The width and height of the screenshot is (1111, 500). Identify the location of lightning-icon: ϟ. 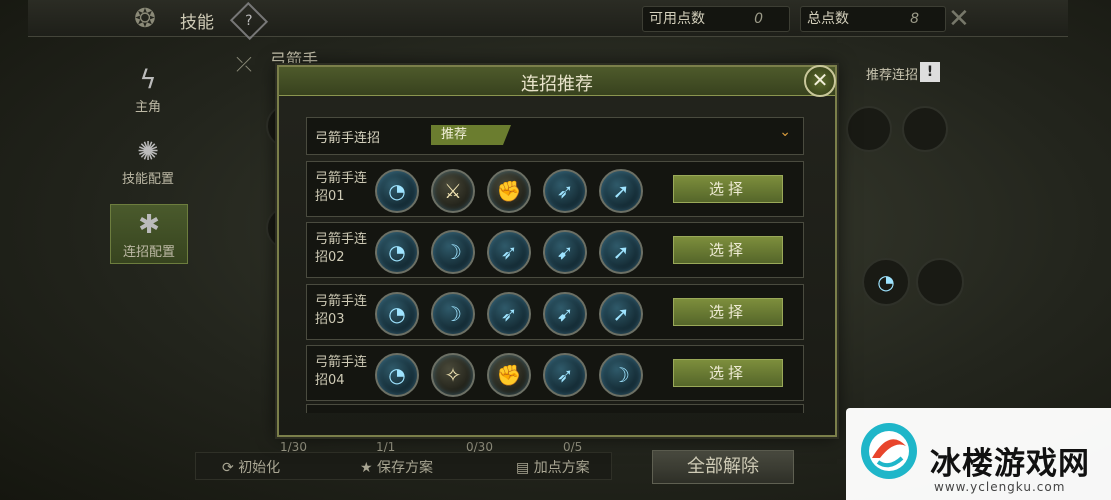
(148, 80).